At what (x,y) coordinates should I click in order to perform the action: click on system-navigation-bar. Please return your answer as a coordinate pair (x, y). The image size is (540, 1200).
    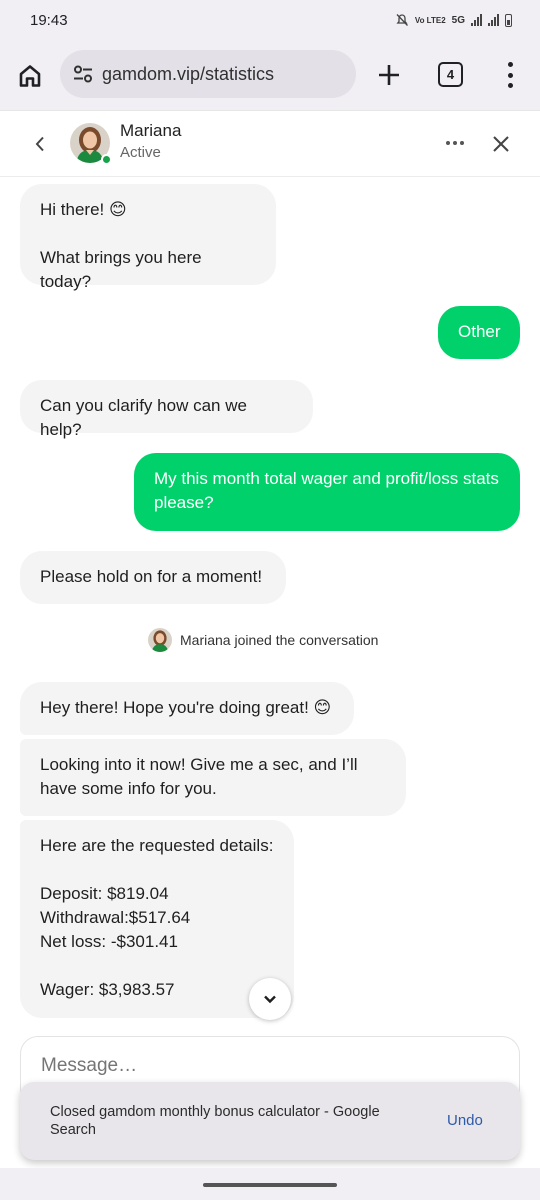
    Looking at the image, I should click on (270, 1184).